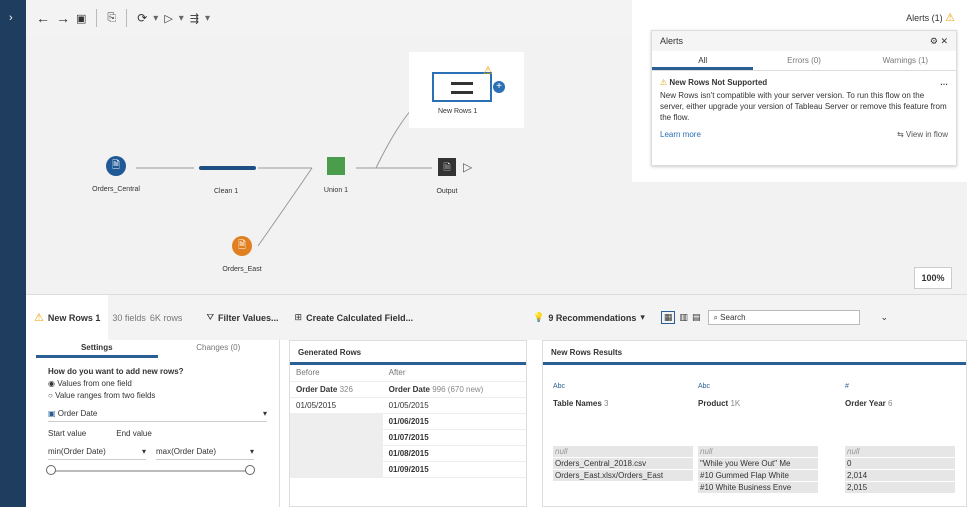 The height and width of the screenshot is (507, 967). Describe the element at coordinates (142, 18) in the screenshot. I see `refresh-icon: ⟳` at that location.